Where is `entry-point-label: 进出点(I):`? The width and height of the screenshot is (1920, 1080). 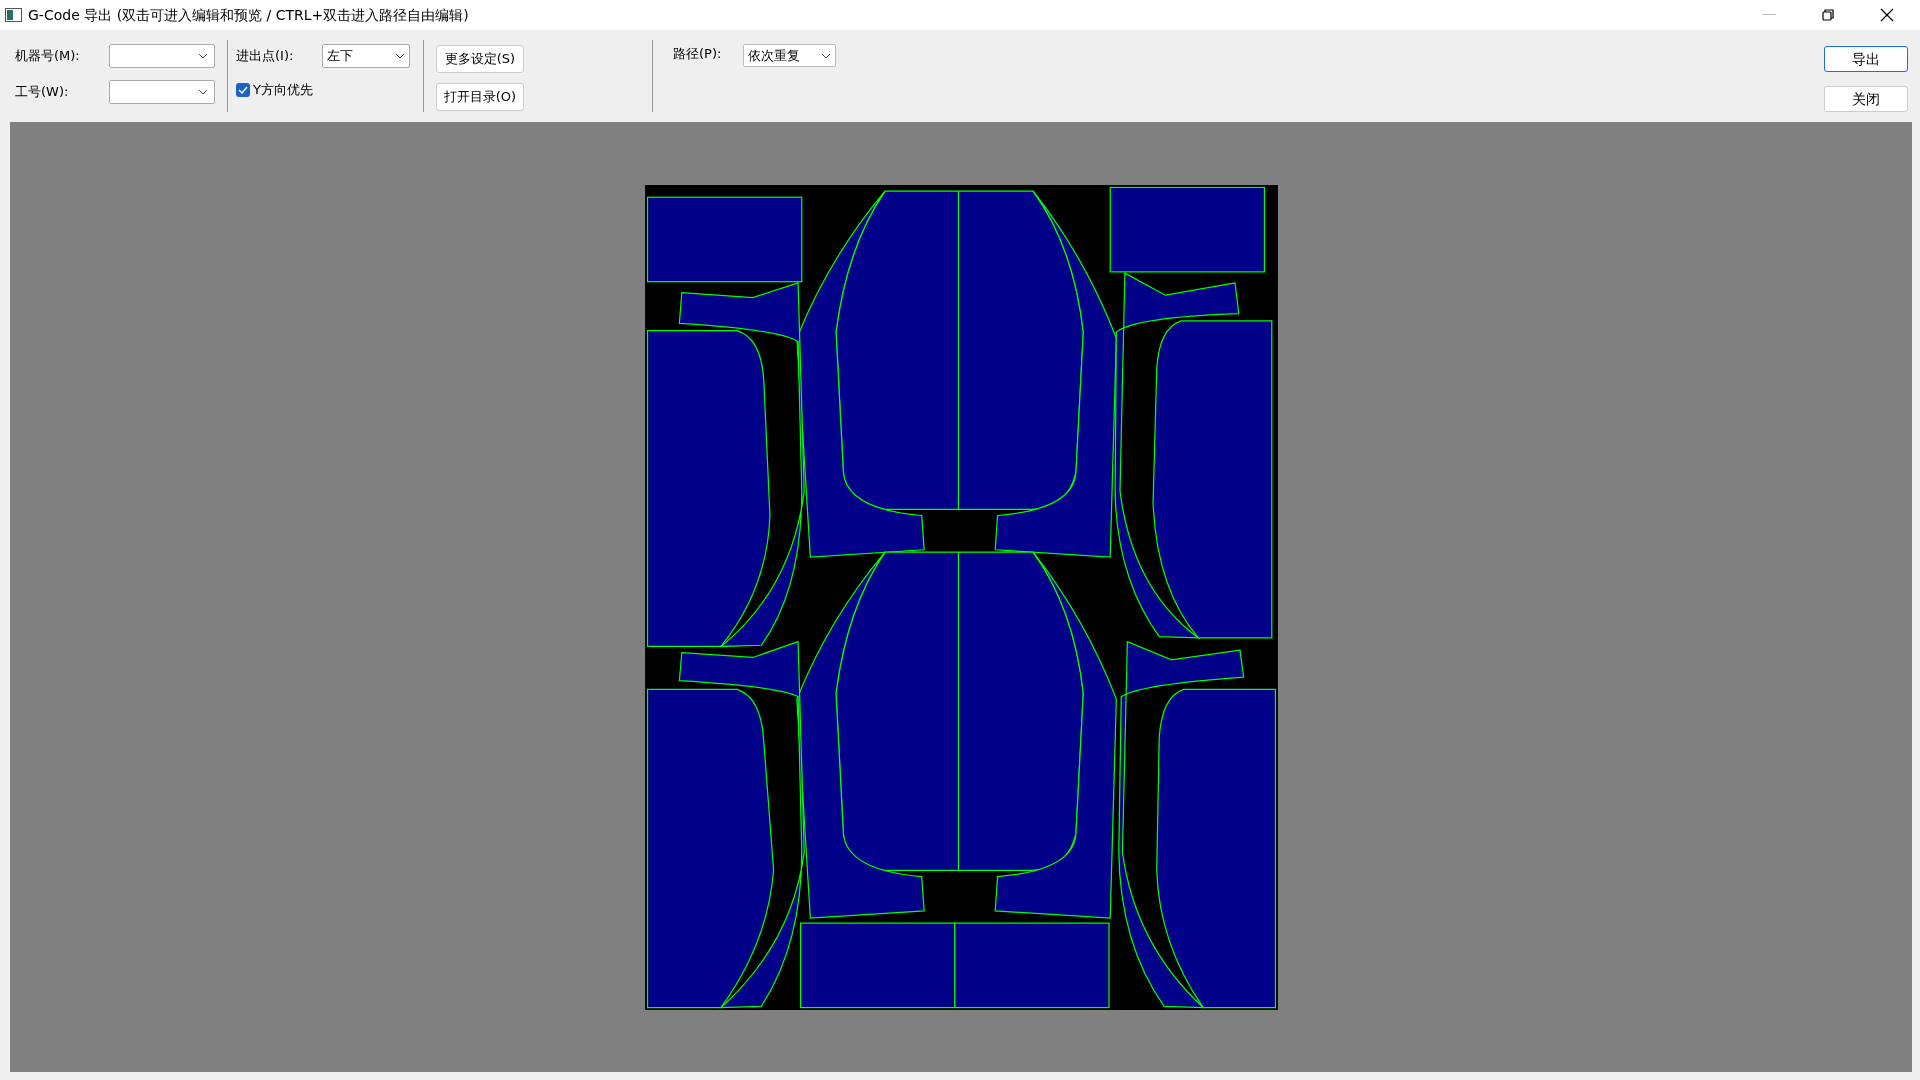
entry-point-label: 进出点(I): is located at coordinates (265, 56).